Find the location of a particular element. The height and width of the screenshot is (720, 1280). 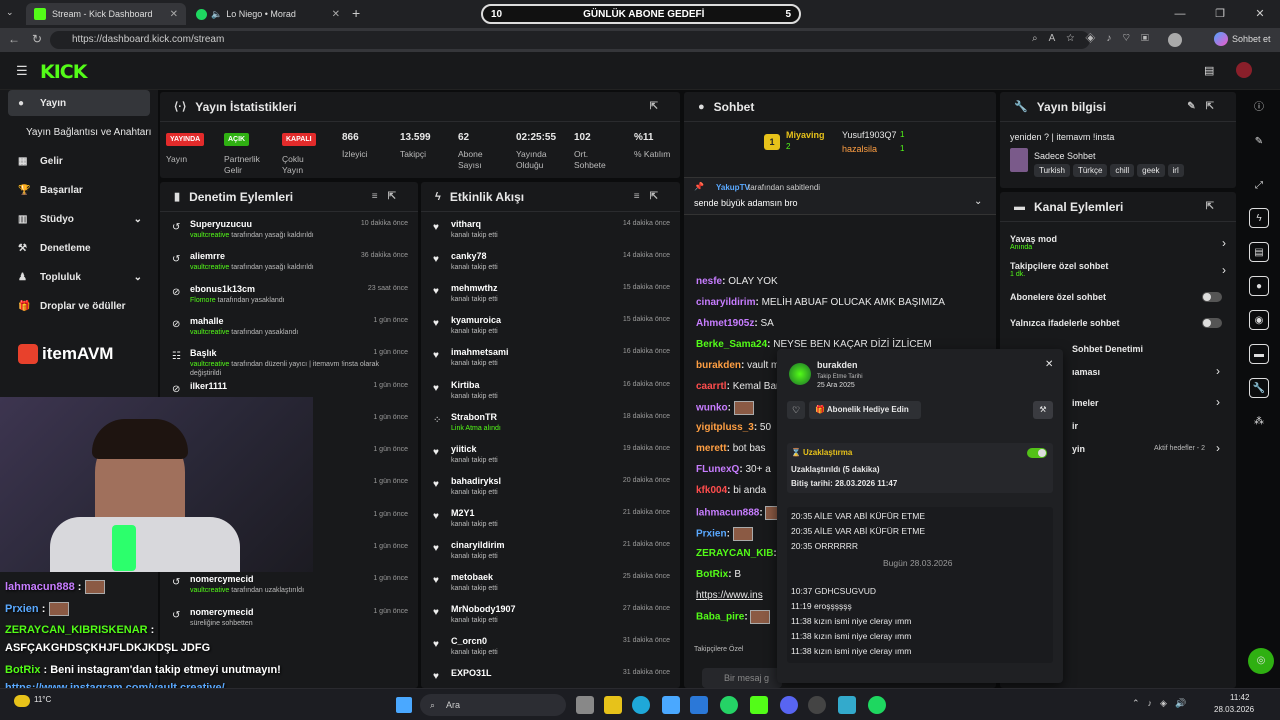

broadcast-icon: ◉ is located at coordinates (1259, 320).